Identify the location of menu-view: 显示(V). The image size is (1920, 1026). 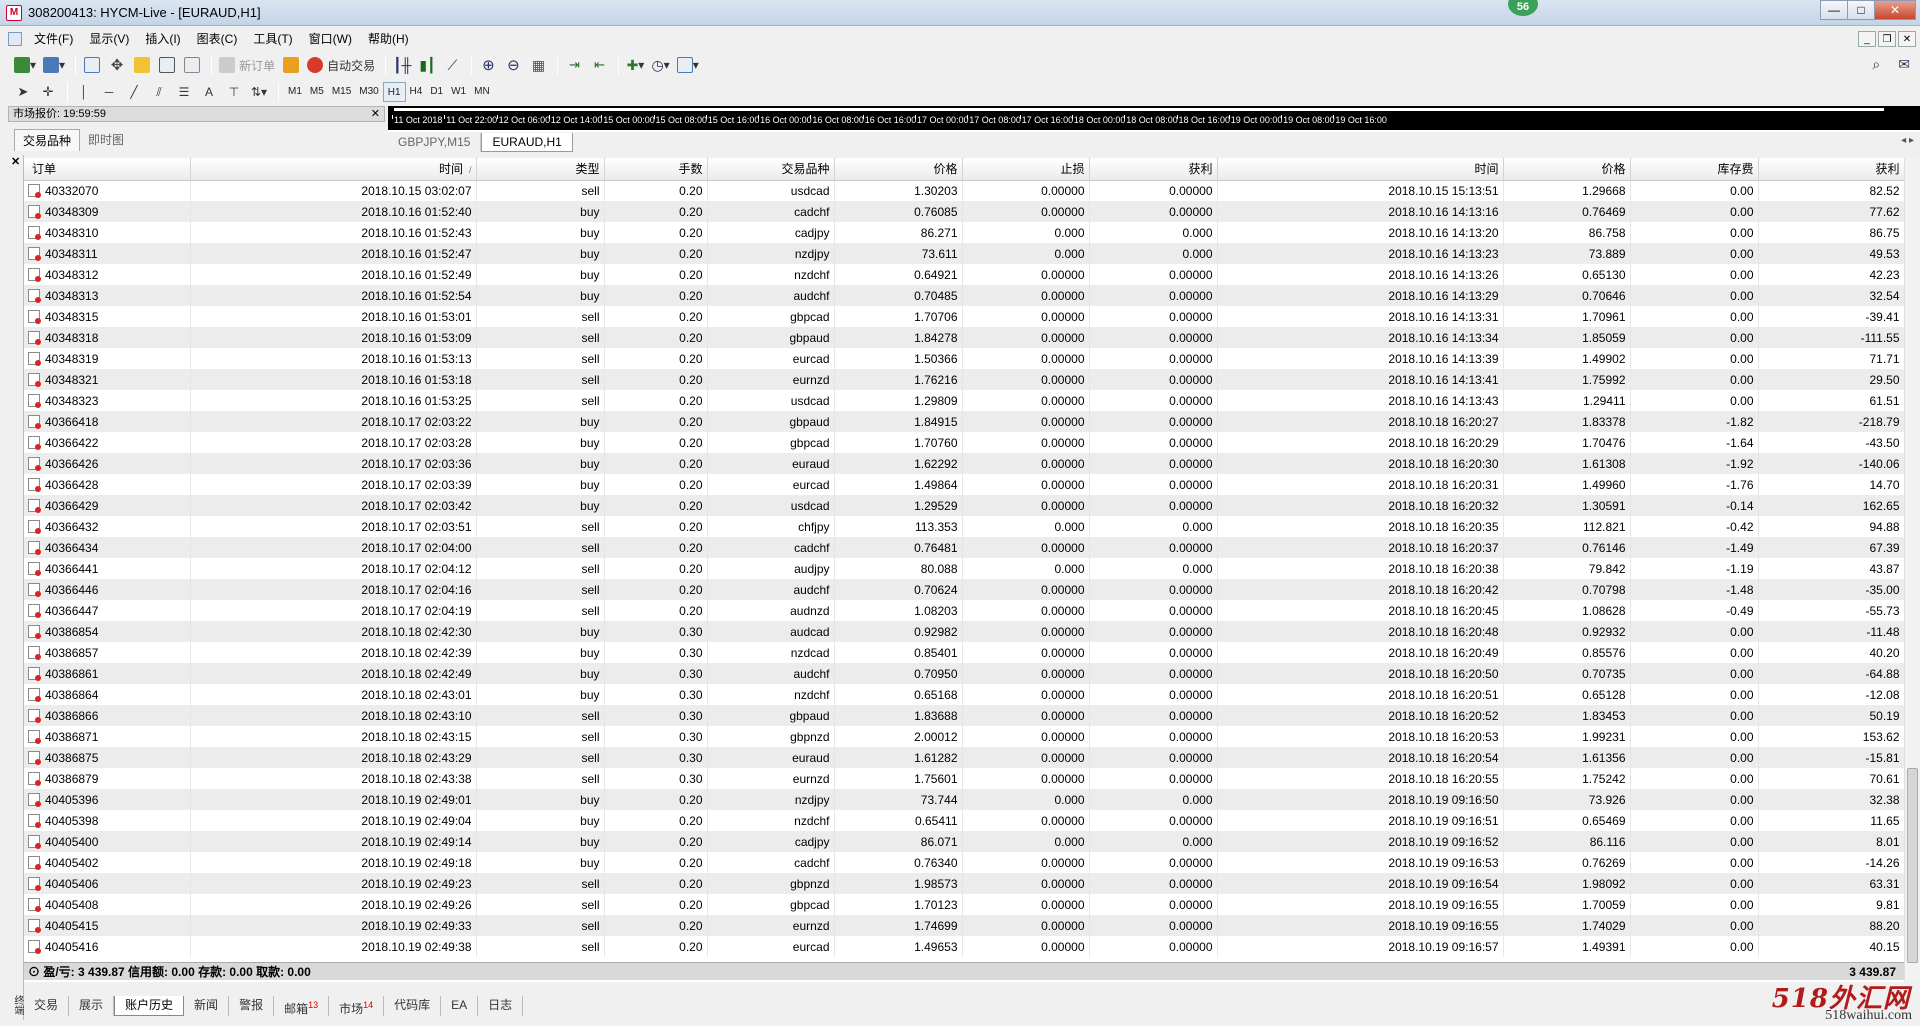
(109, 39).